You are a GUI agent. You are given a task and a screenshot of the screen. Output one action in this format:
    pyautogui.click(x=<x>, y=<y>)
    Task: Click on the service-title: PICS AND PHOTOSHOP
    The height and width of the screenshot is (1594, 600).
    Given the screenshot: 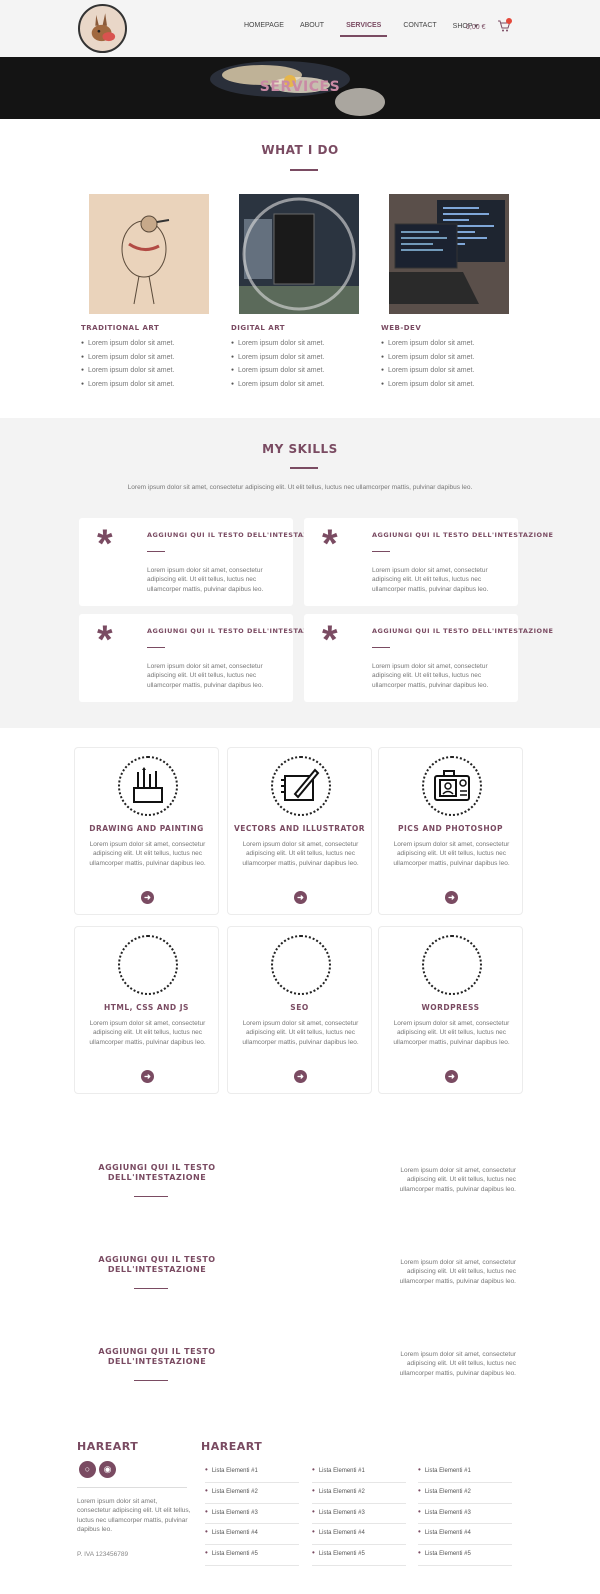 What is the action you would take?
    pyautogui.click(x=450, y=828)
    